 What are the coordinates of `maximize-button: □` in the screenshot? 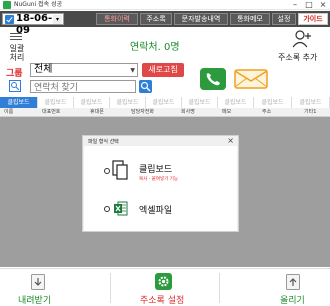 It's located at (309, 5).